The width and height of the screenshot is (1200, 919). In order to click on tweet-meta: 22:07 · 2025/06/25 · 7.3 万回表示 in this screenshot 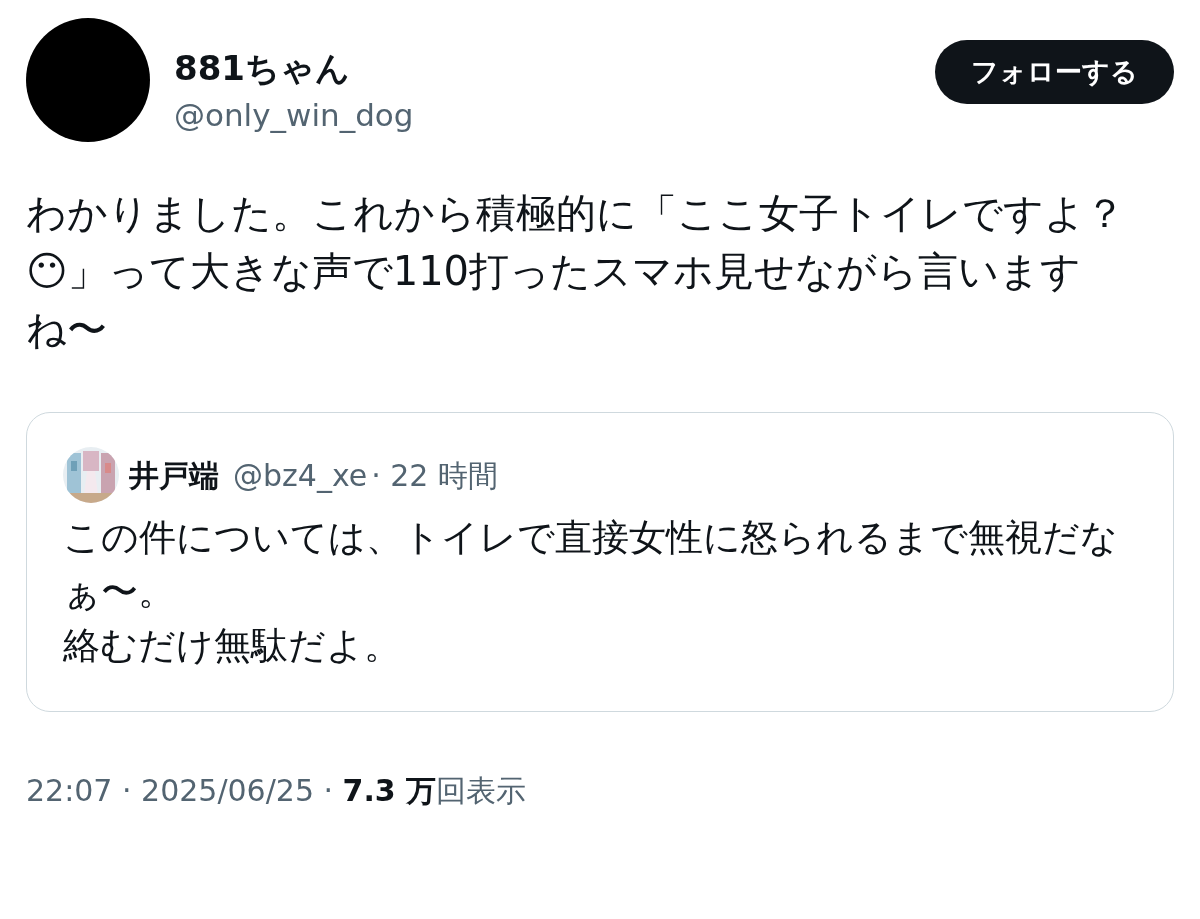, I will do `click(277, 791)`.